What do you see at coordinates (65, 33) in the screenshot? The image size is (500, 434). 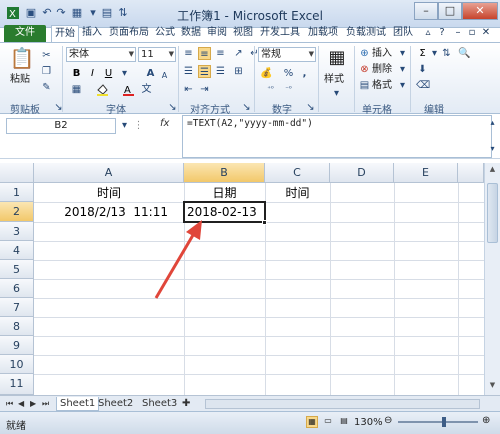 I see `tab-home: 开始` at bounding box center [65, 33].